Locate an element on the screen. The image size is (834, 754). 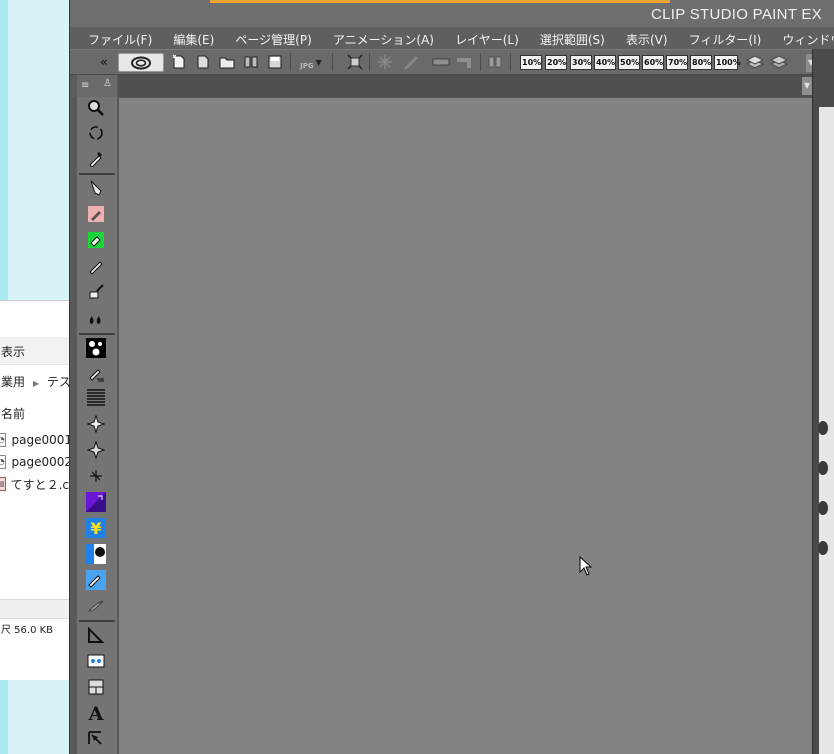
zoom-50-button: 50% is located at coordinates (629, 62).